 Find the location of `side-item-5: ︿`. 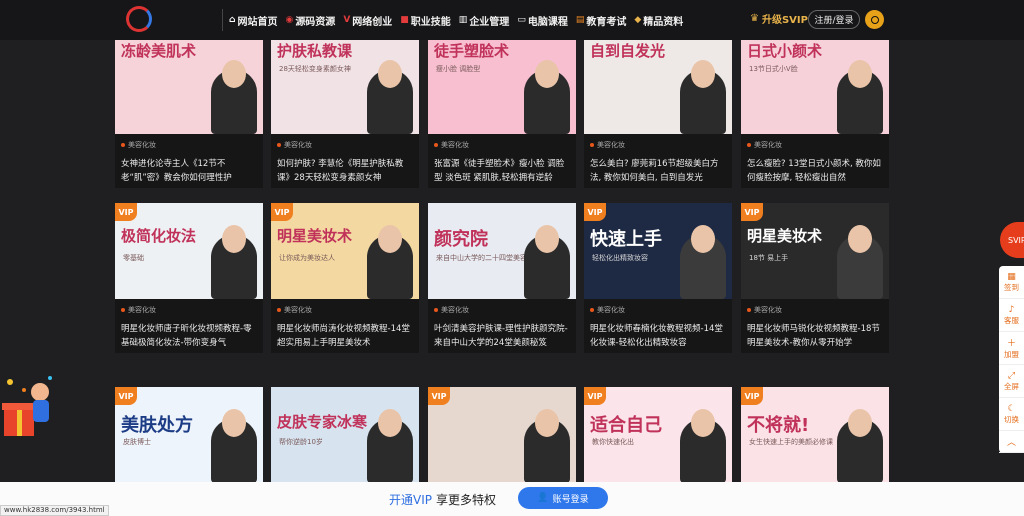

side-item-5: ︿ is located at coordinates (1011, 442).